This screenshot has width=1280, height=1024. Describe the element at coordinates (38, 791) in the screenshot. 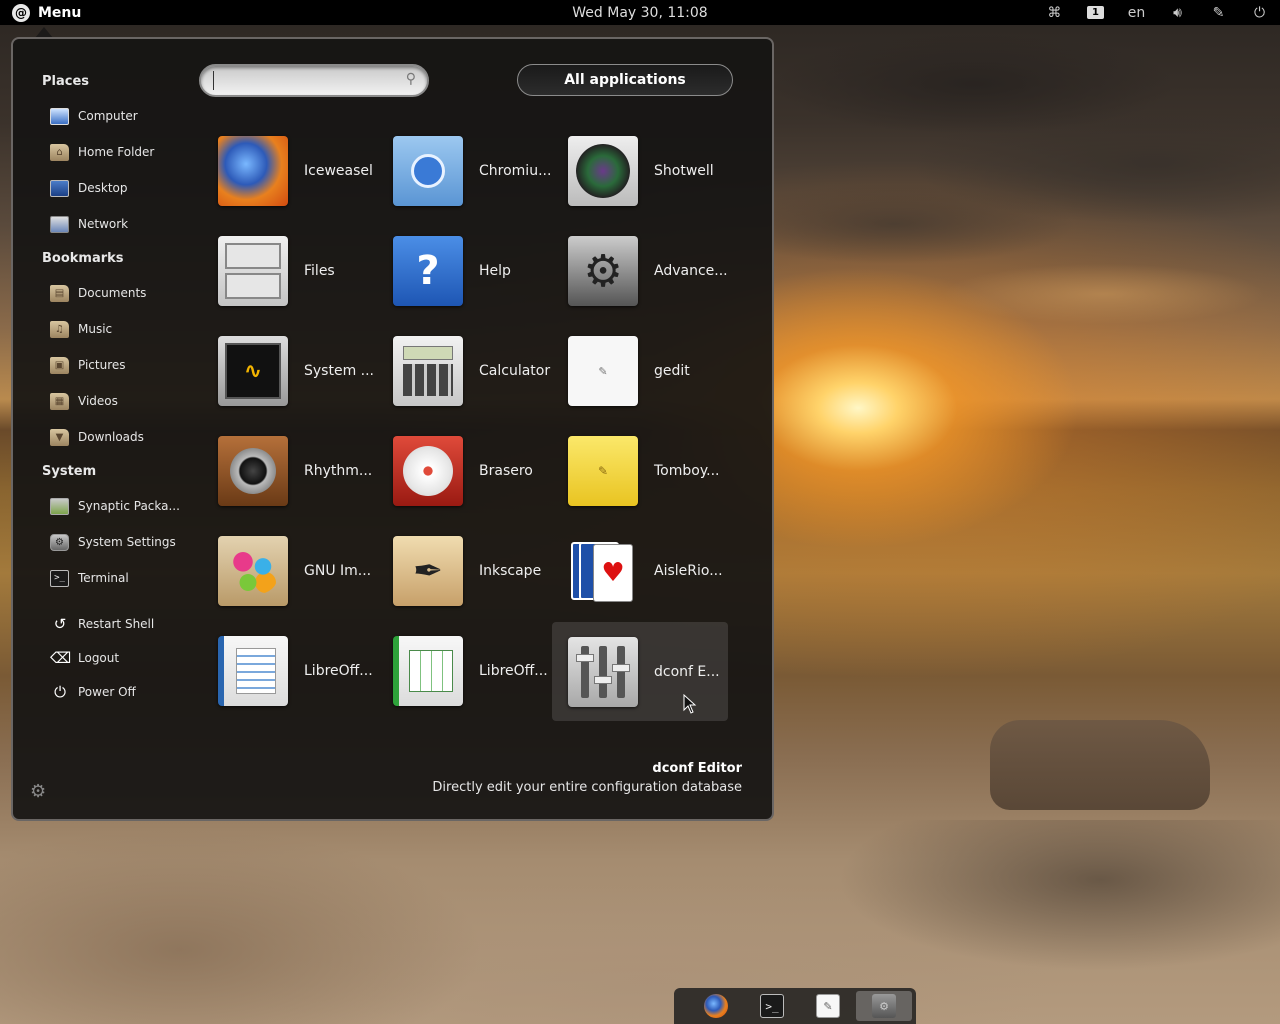

I see `gear-icon: ⚙` at that location.